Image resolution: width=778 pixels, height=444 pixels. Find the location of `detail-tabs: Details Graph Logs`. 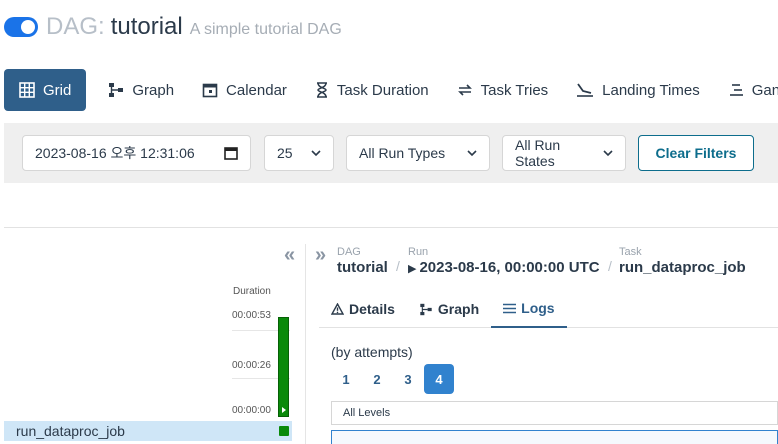

detail-tabs: Details Graph Logs is located at coordinates (548, 309).